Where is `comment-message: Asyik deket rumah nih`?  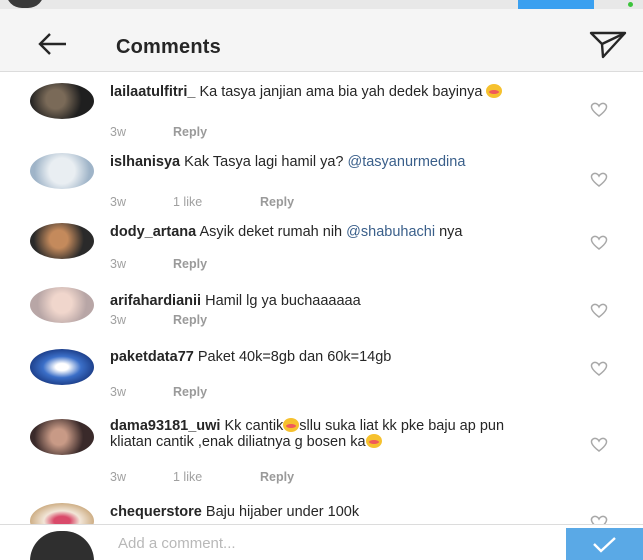
comment-message: Asyik deket rumah nih is located at coordinates (271, 232).